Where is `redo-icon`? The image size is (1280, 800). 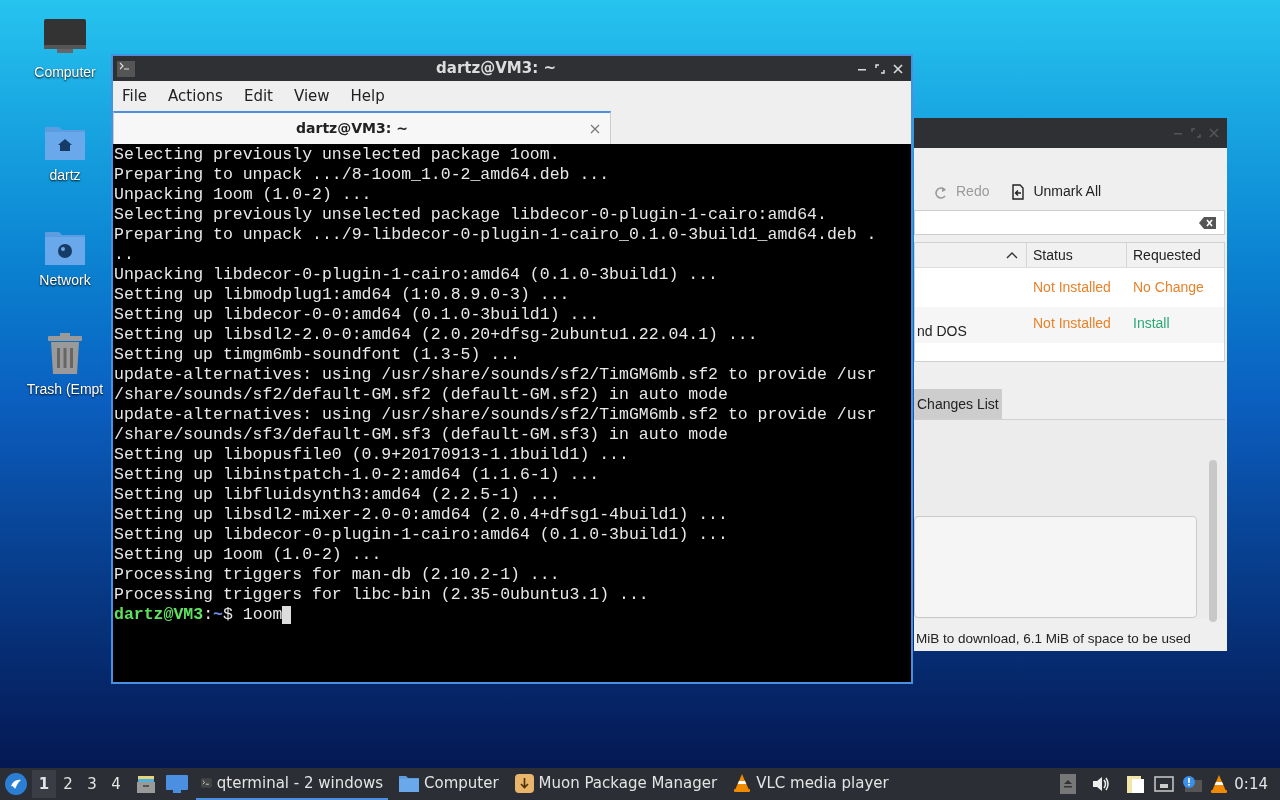 redo-icon is located at coordinates (941, 191).